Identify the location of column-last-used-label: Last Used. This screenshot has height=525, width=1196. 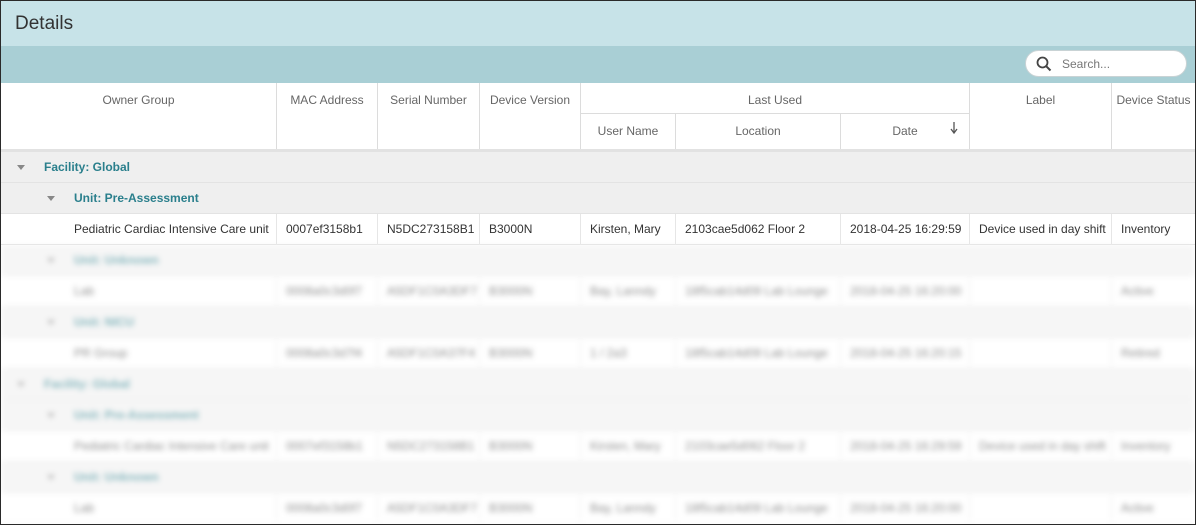
(775, 100).